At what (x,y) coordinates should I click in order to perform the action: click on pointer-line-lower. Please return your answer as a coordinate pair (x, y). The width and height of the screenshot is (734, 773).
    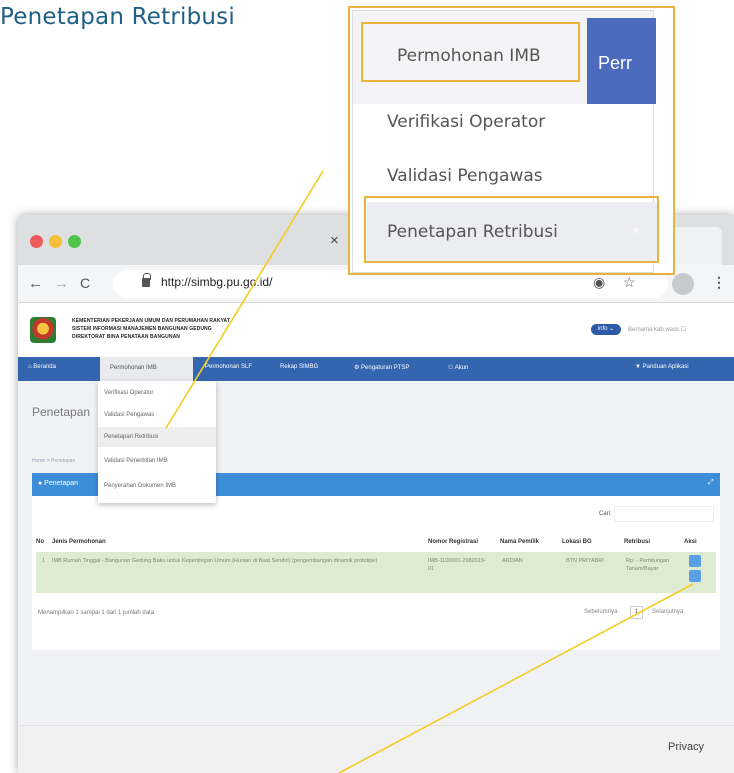
    Looking at the image, I should click on (516, 678).